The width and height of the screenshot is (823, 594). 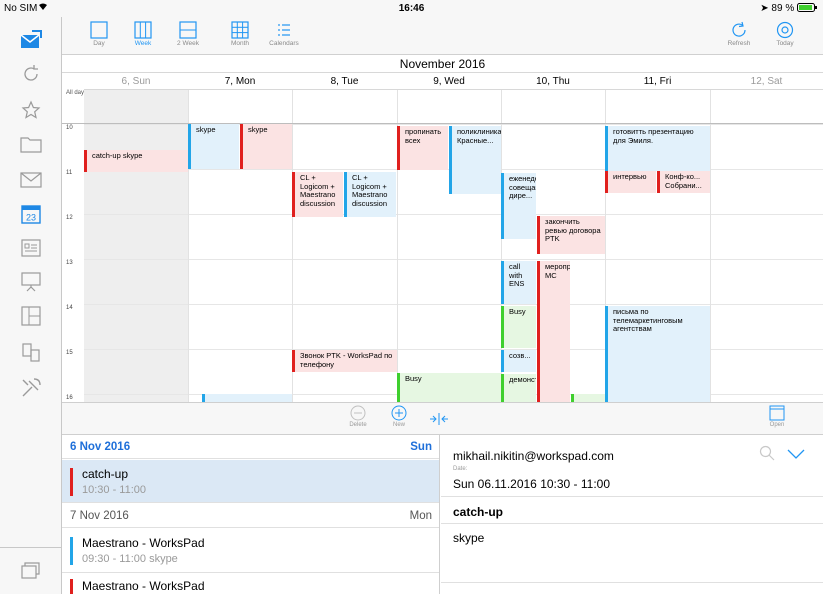 I want to click on agenda-item: catch-up 10:30 - 11:00, so click(x=250, y=481).